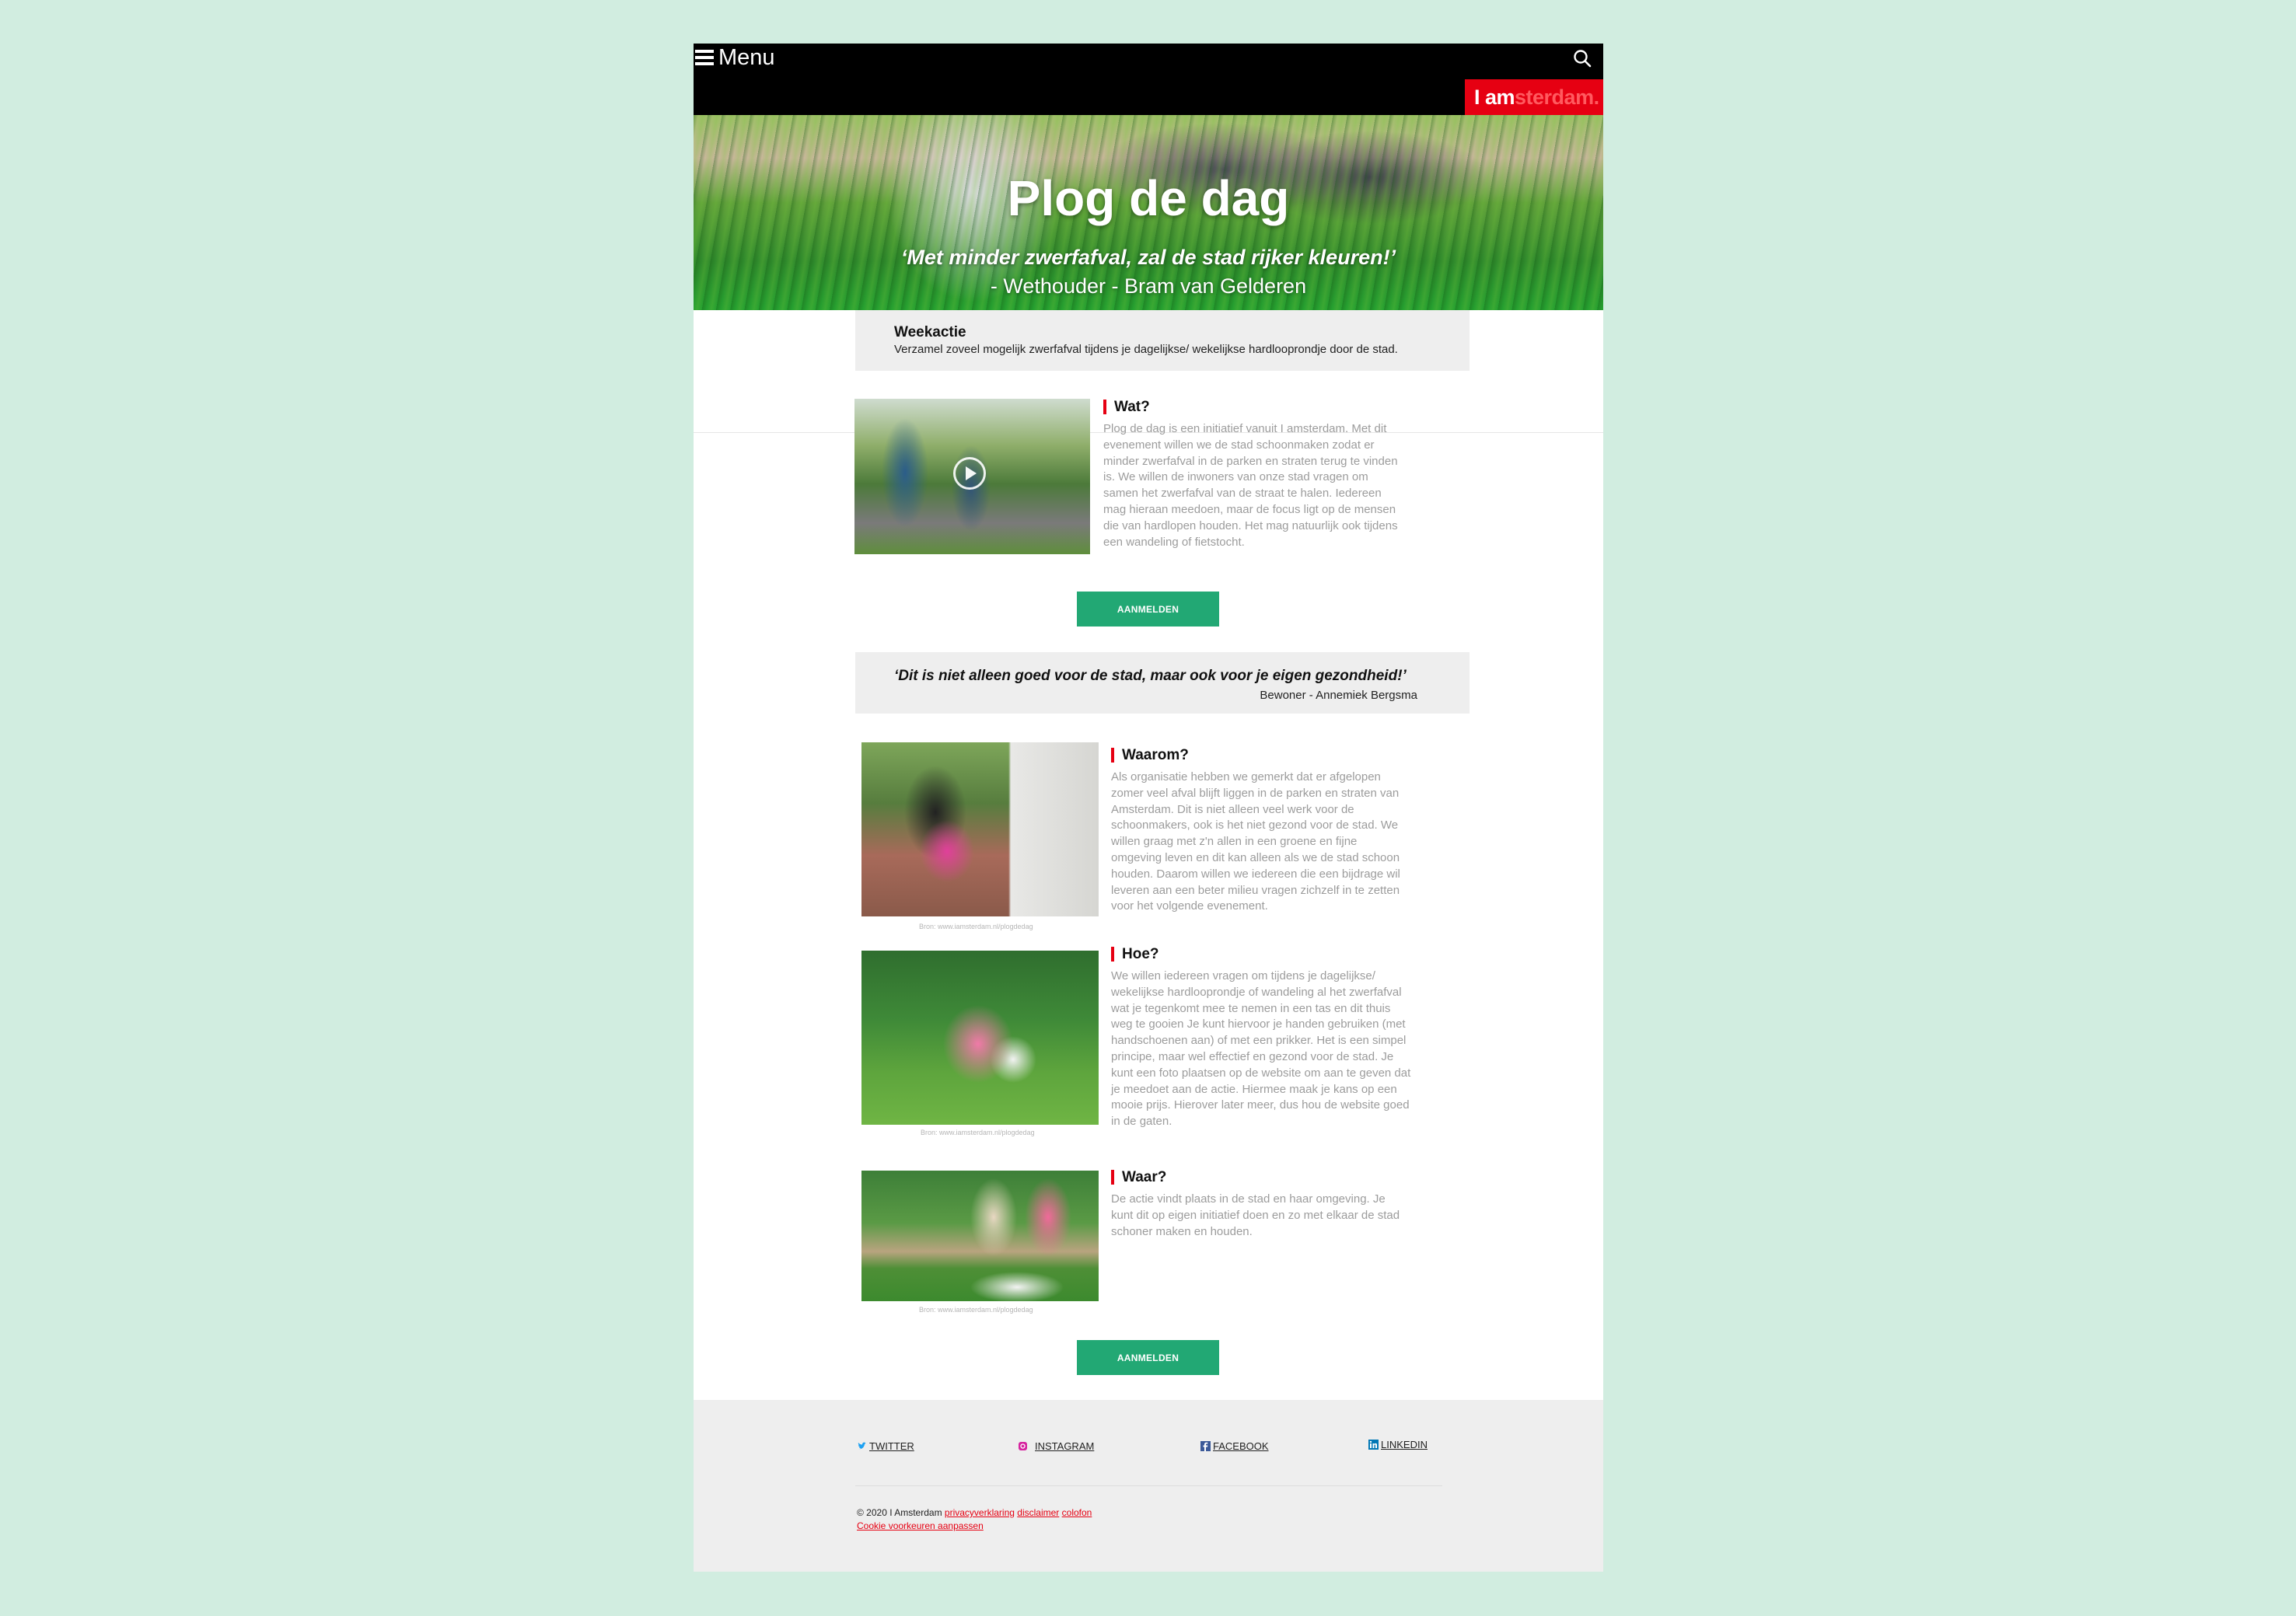  What do you see at coordinates (920, 1525) in the screenshot?
I see `cookie-settings-link: Cookie voorkeuren aanpassen` at bounding box center [920, 1525].